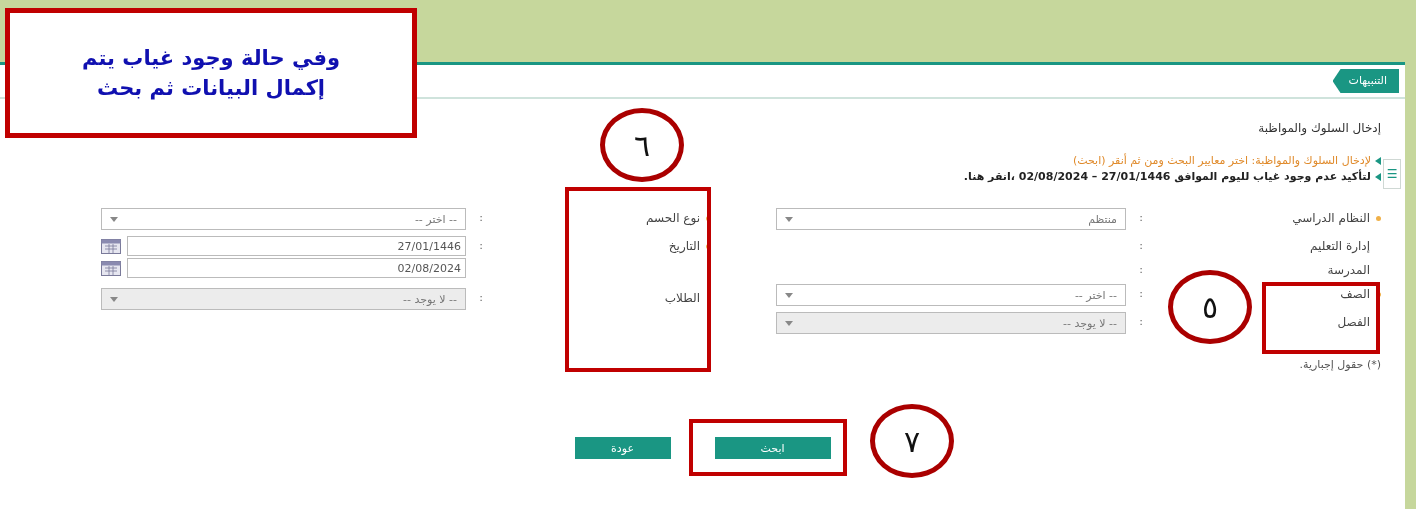 This screenshot has width=1416, height=509. I want to click on field-label: نوع الحسم, so click(673, 218).